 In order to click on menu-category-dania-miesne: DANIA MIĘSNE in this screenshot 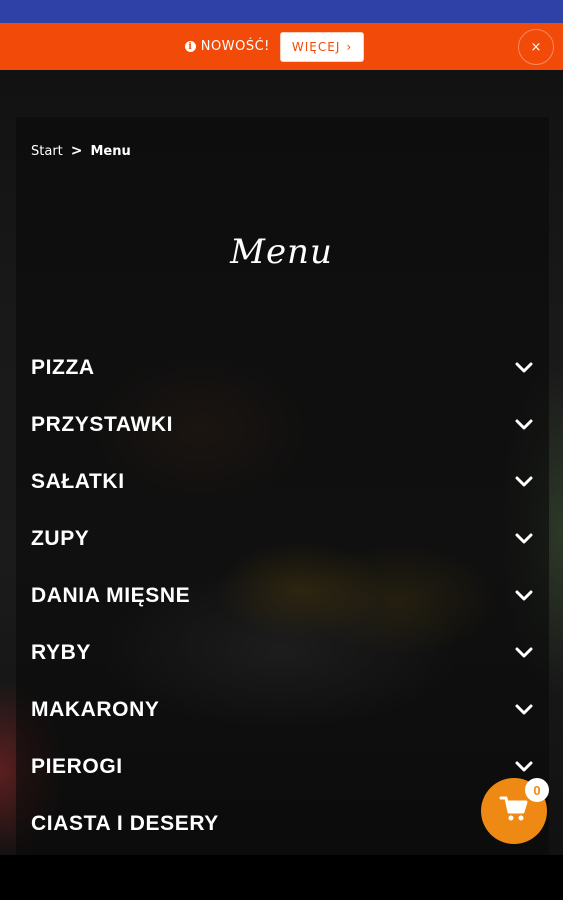, I will do `click(283, 595)`.